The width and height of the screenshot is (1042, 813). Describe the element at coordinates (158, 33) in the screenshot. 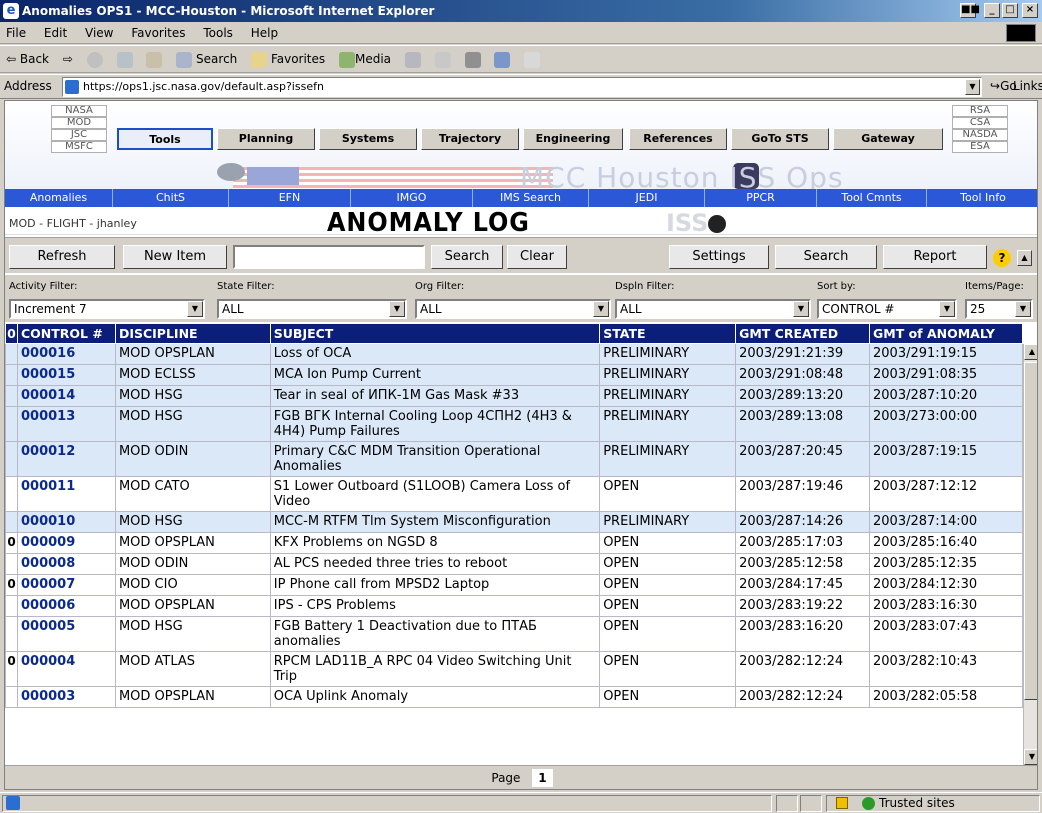

I see `menu-favorites: Favorites` at that location.